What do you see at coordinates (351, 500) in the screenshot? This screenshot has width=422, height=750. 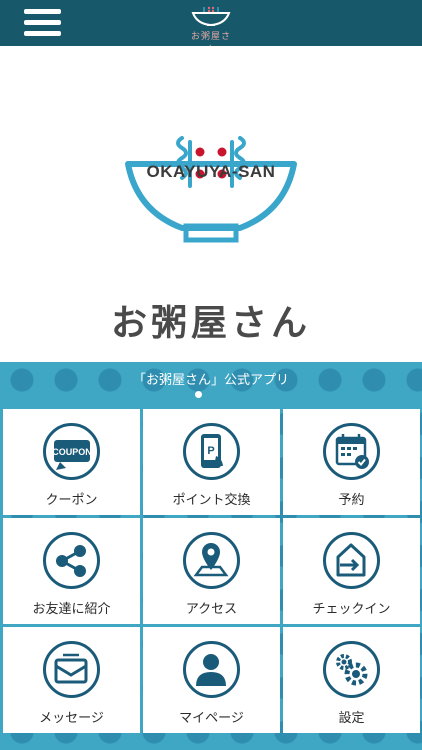 I see `menu-item-label: 予約` at bounding box center [351, 500].